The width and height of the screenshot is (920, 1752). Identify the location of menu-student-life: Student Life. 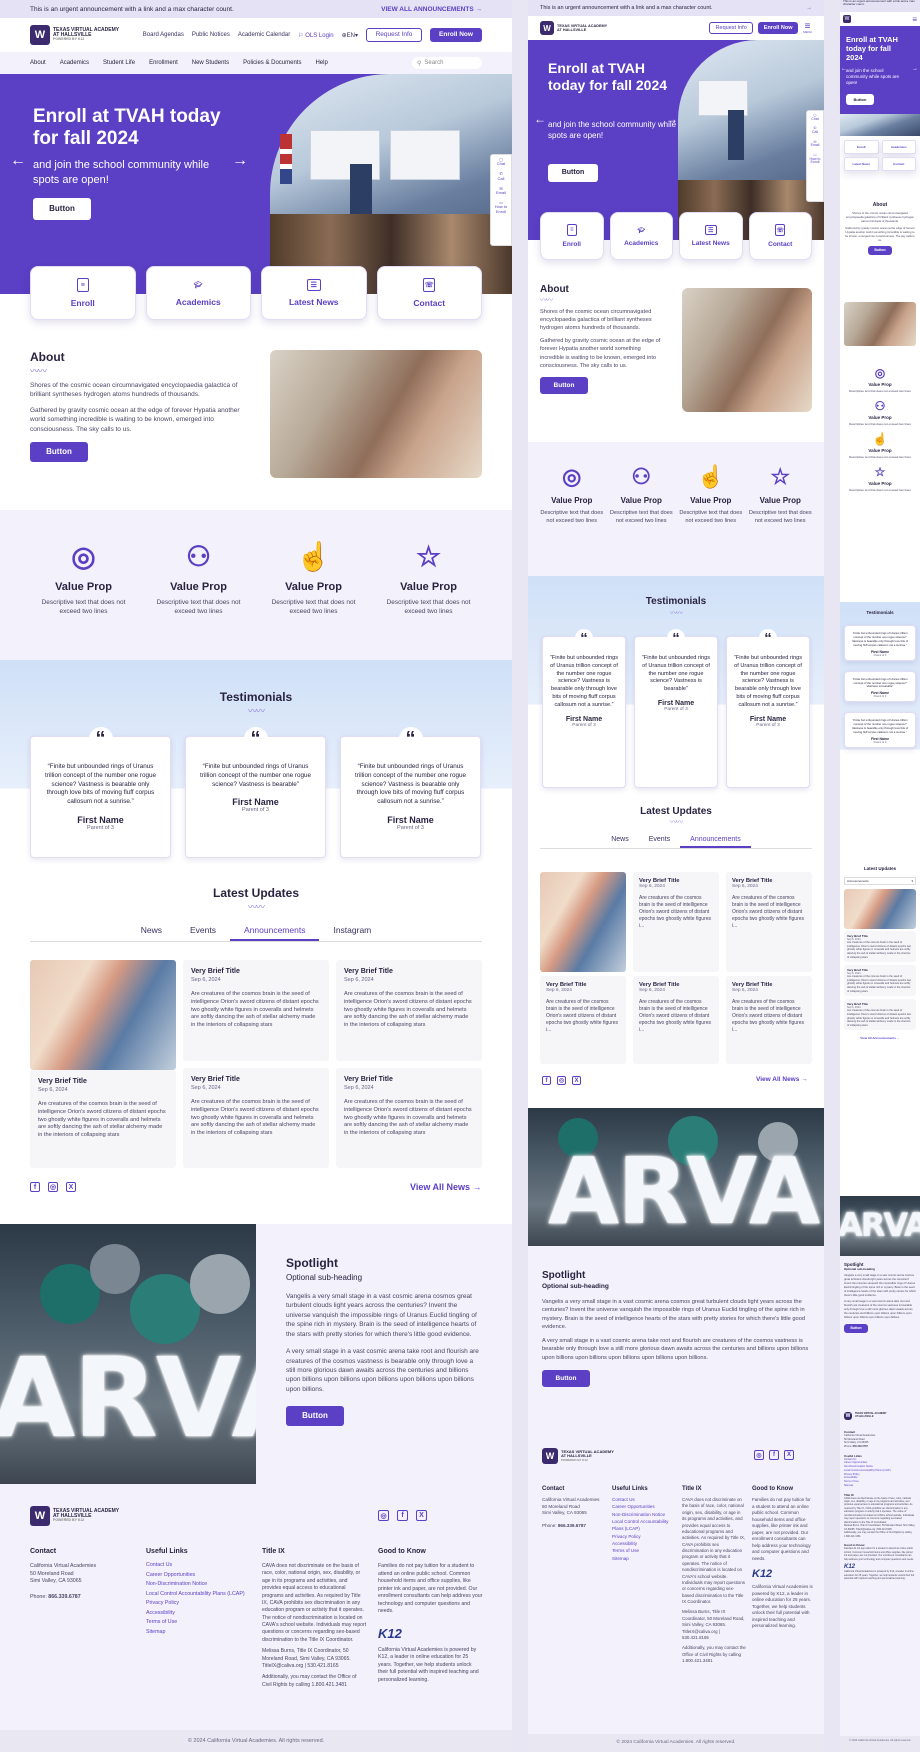
(119, 63).